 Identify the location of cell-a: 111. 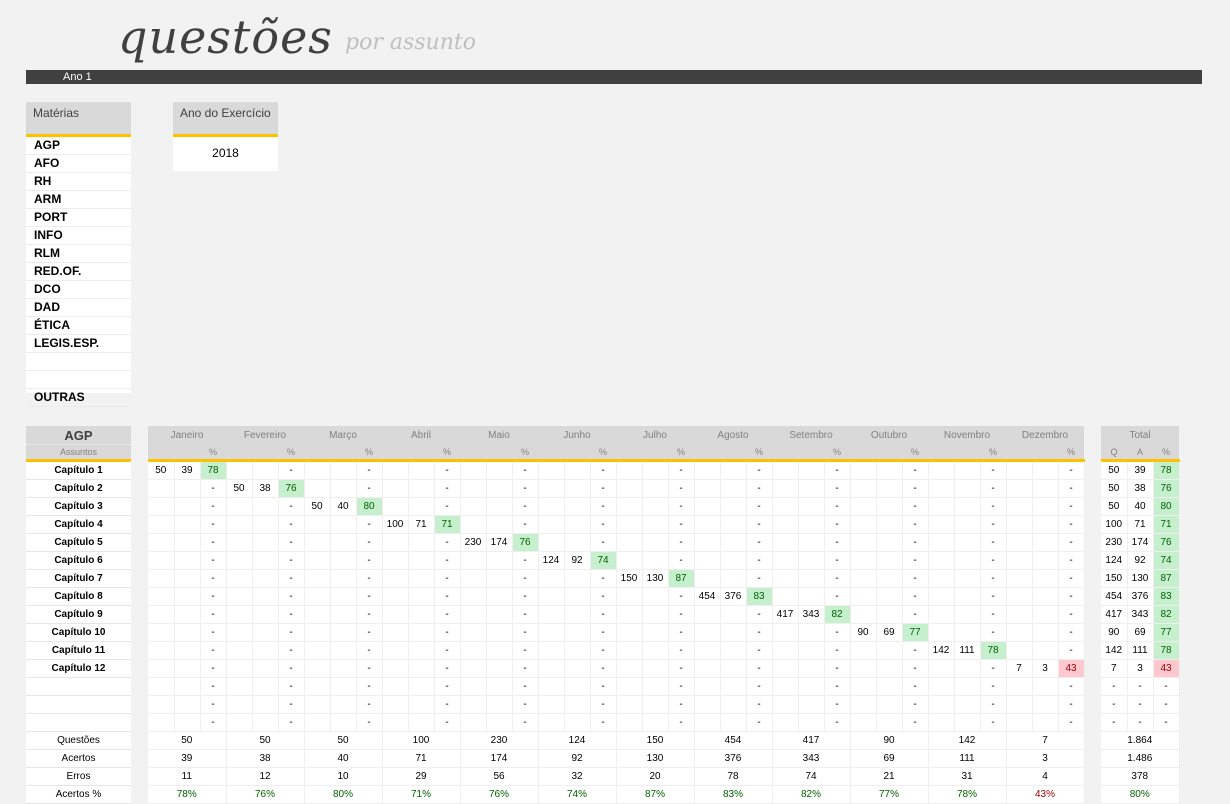
(967, 650).